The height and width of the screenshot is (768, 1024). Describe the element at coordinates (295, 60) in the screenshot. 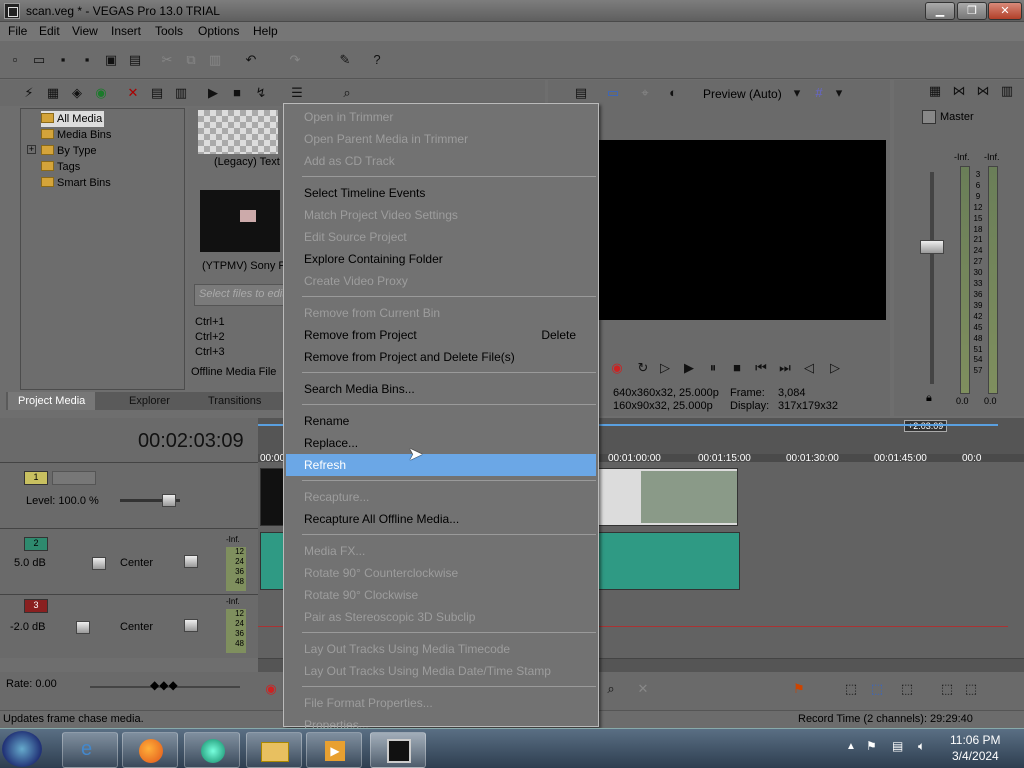

I see `redo-icon: ↷` at that location.